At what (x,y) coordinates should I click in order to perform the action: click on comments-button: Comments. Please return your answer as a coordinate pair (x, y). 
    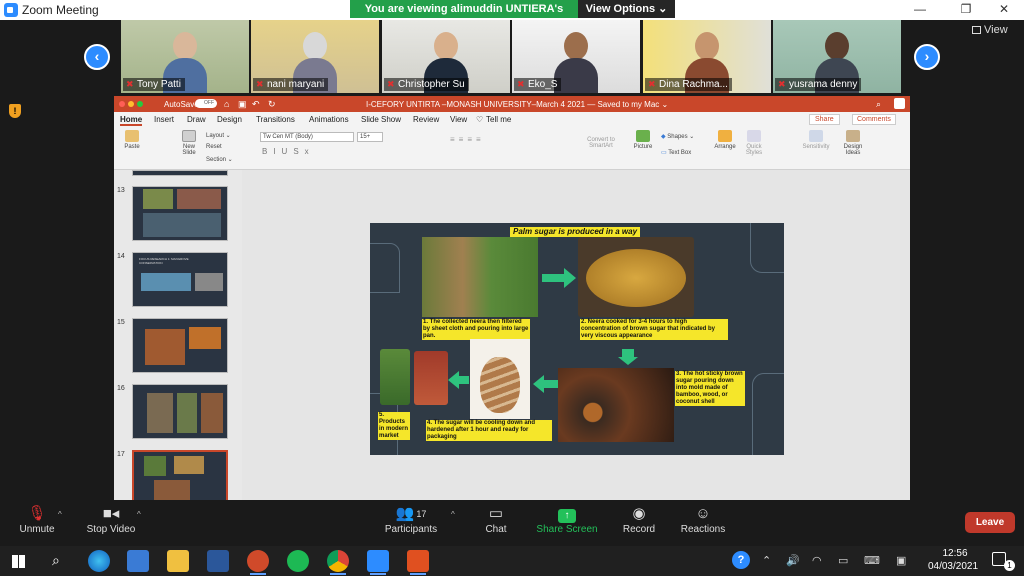
    Looking at the image, I should click on (874, 119).